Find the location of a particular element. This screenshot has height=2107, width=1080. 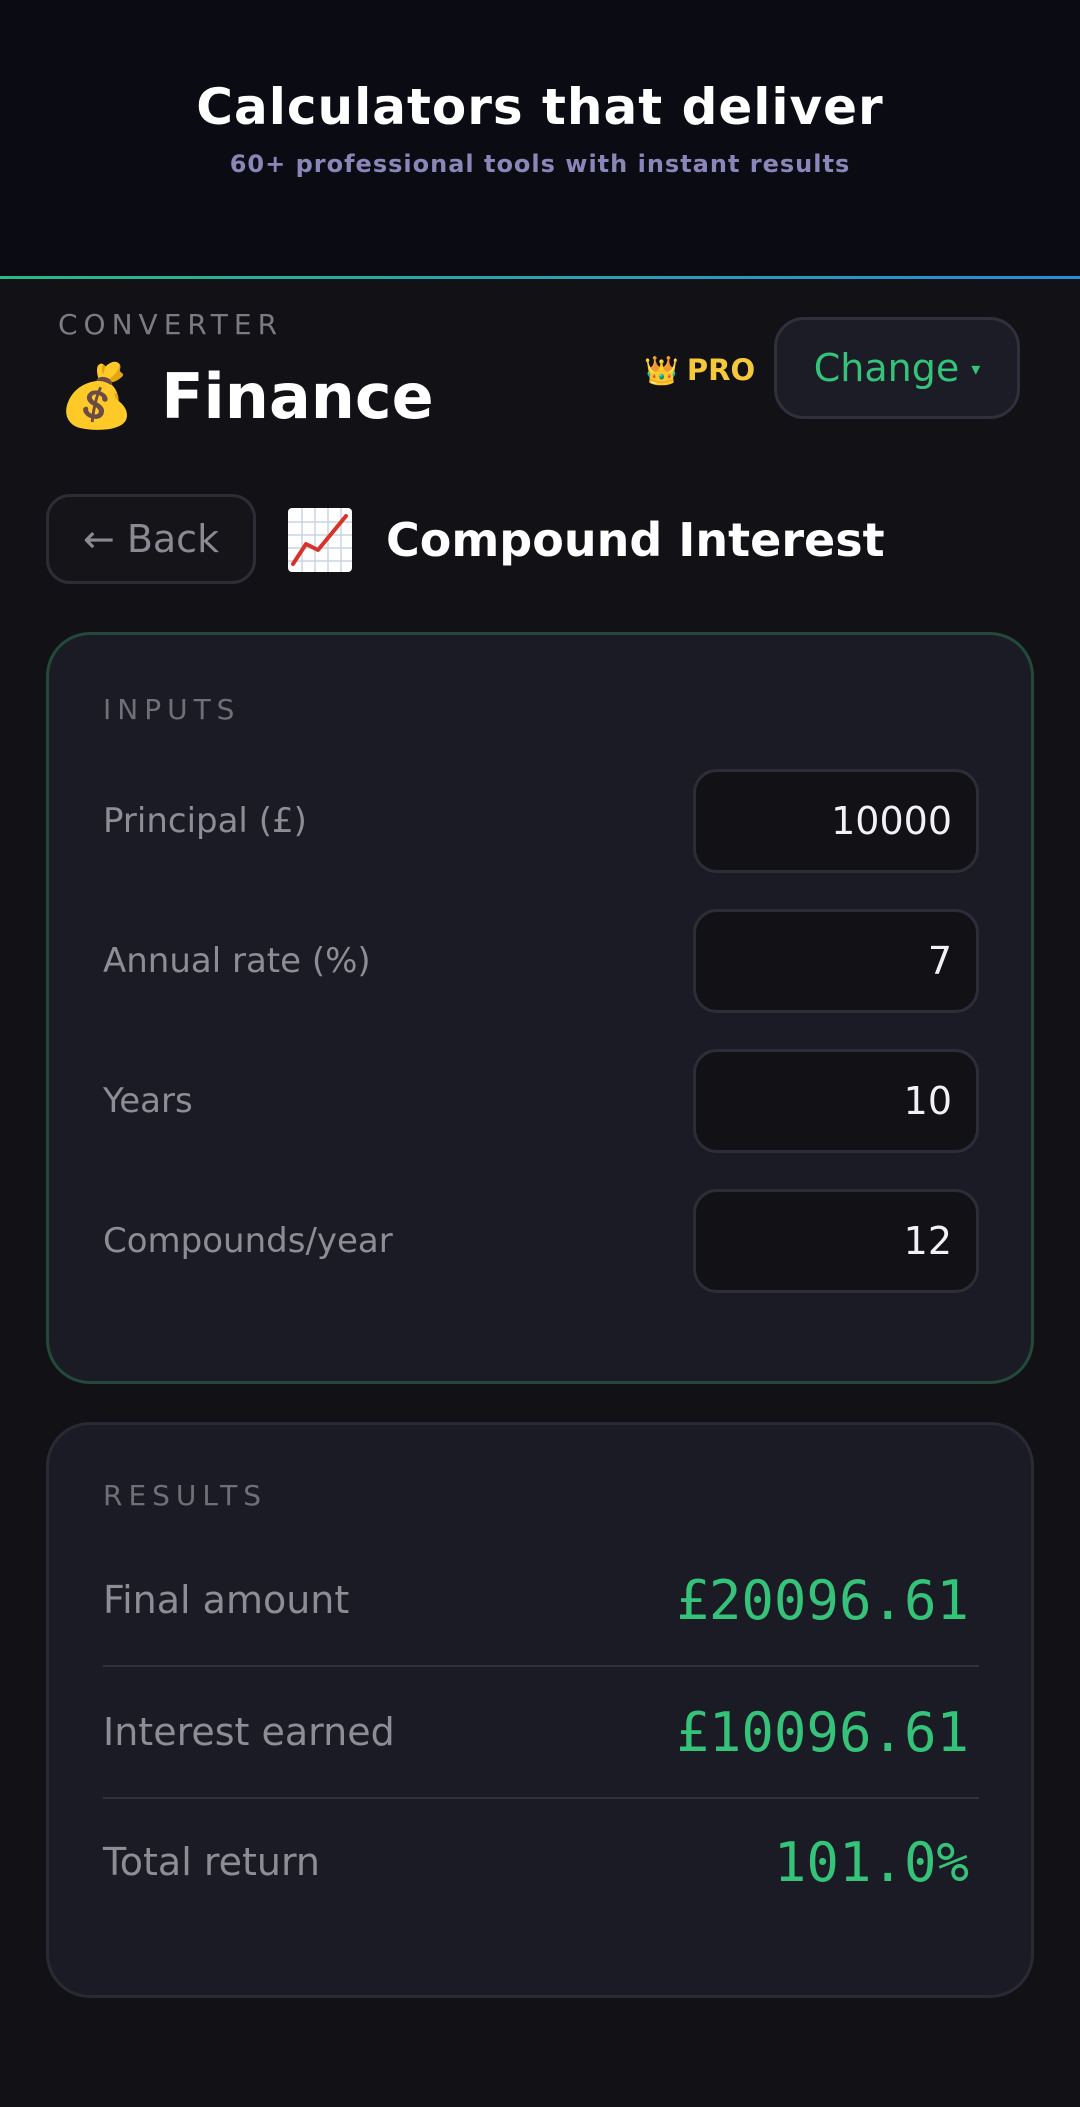

inputs-heading: INPUTS is located at coordinates (172, 709).